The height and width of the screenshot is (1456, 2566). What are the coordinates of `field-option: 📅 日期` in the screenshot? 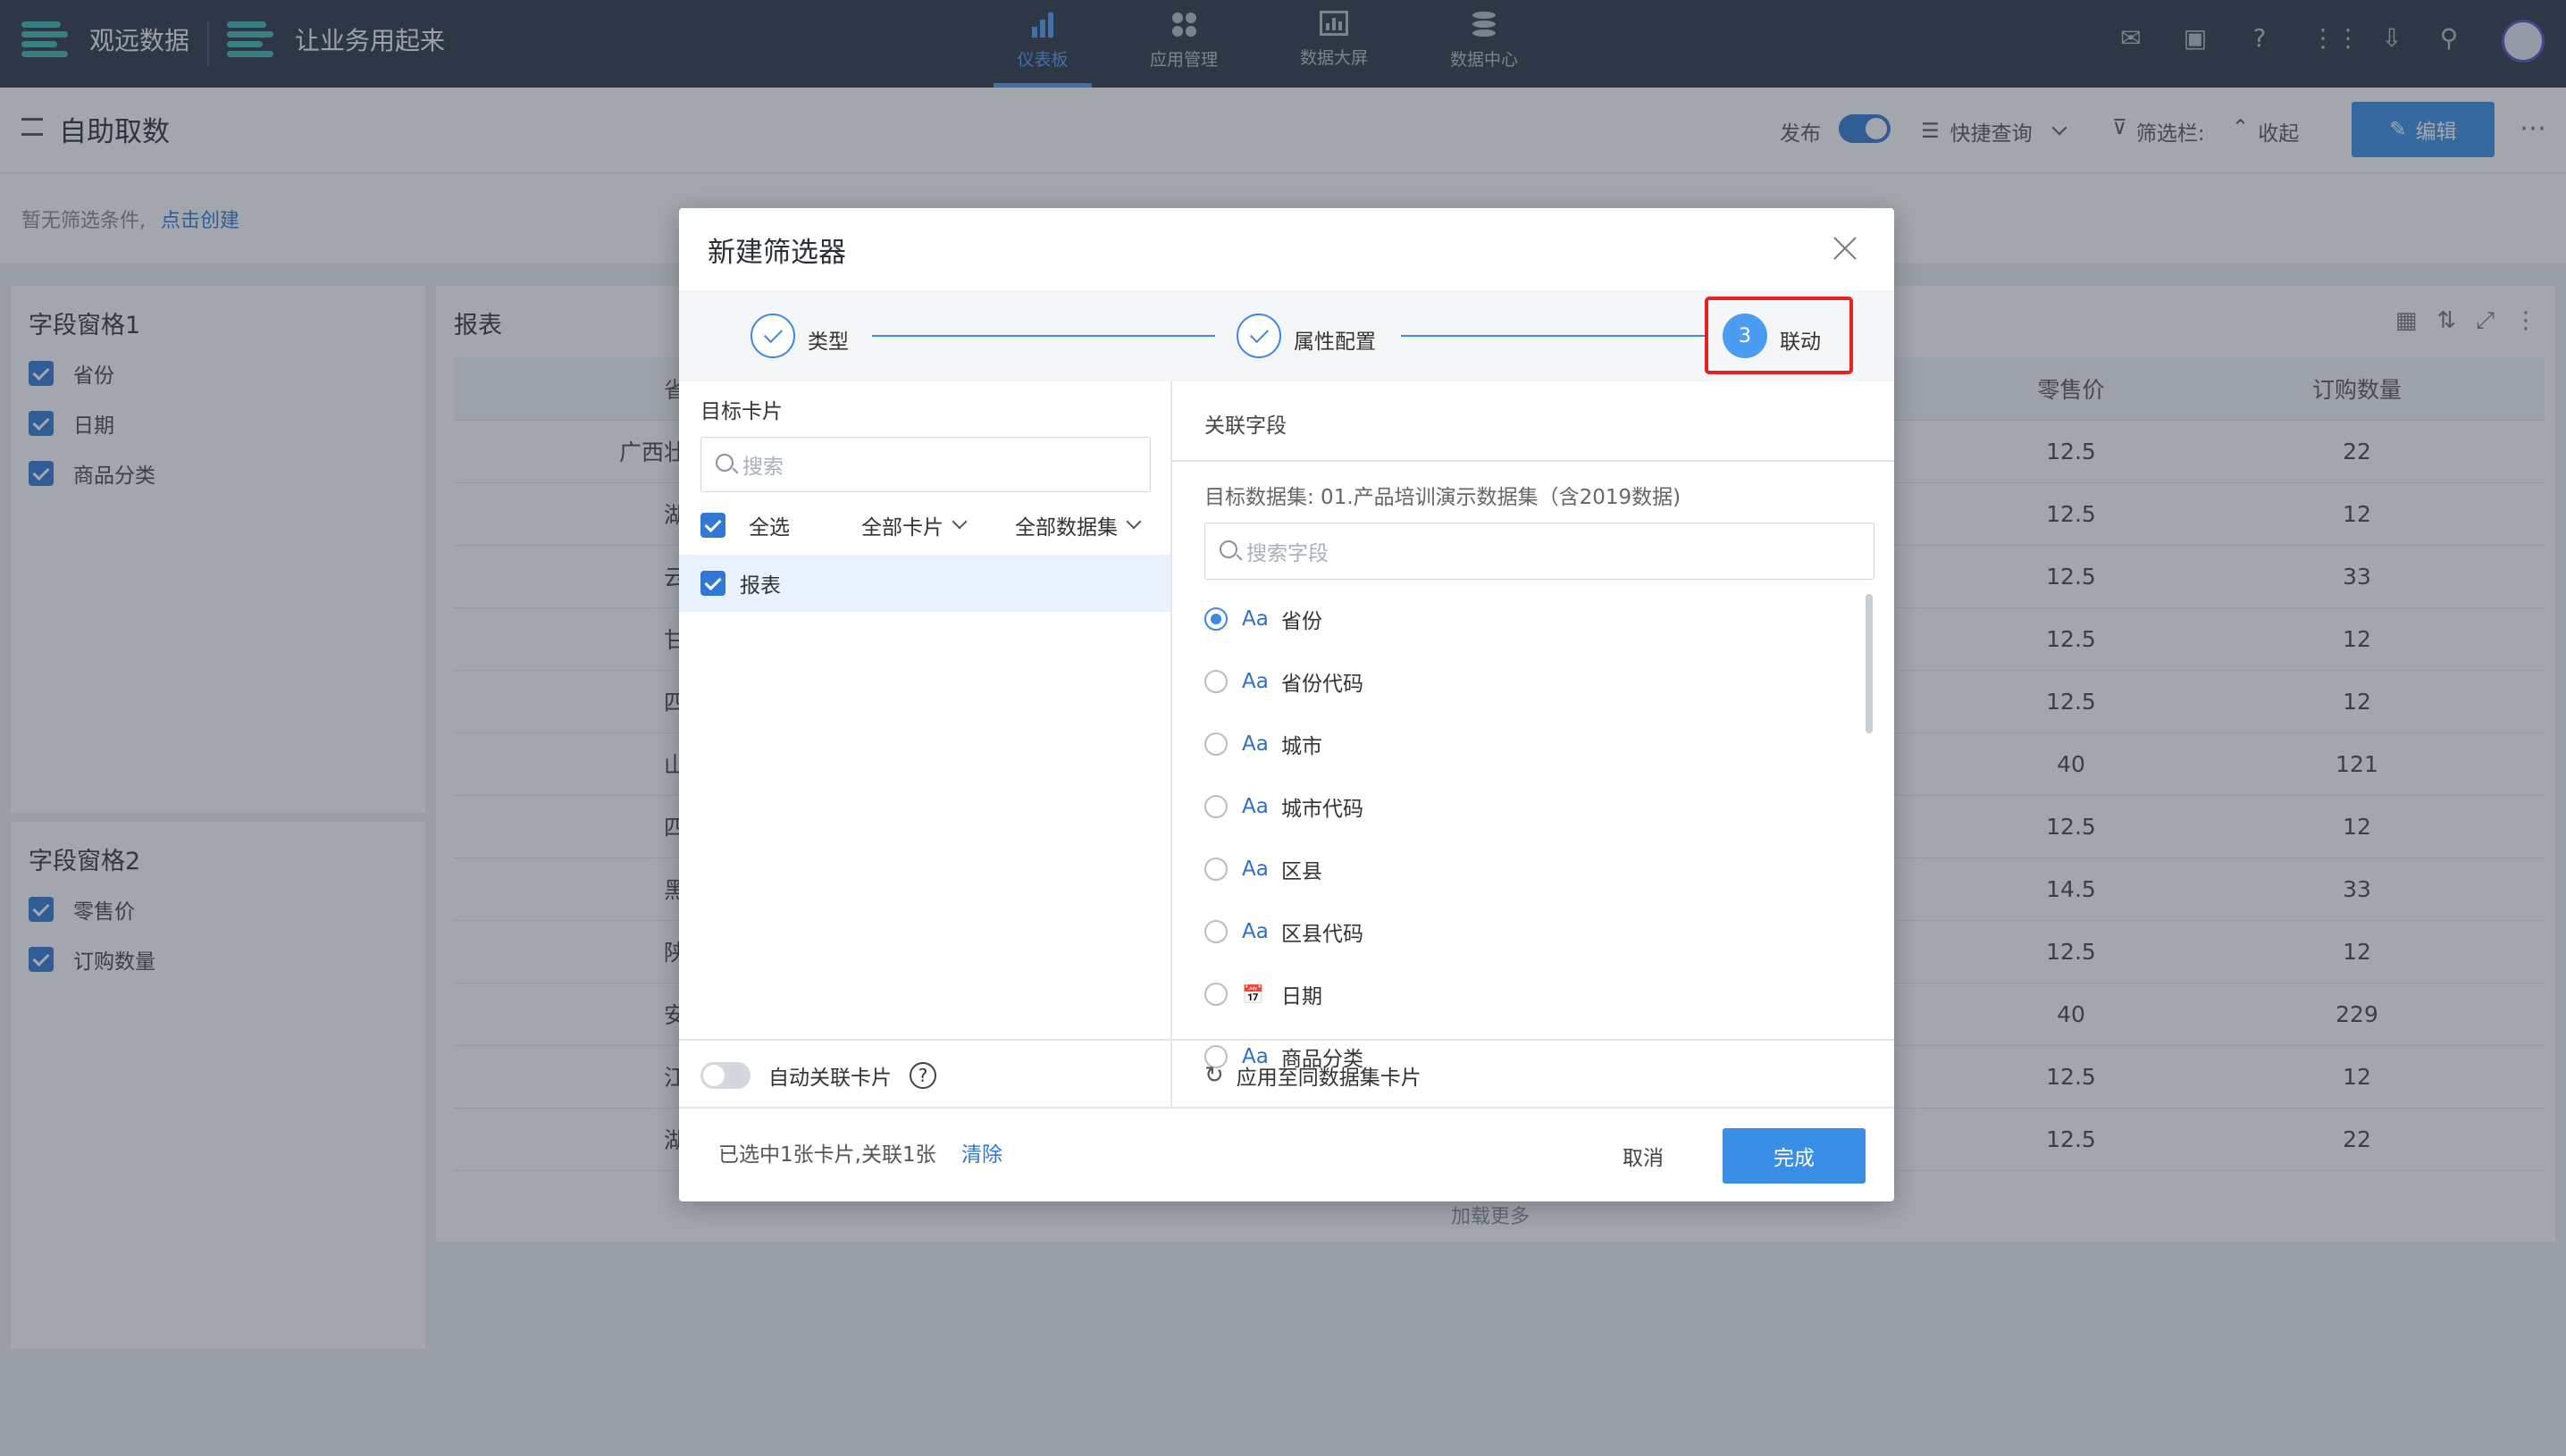 It's located at (1263, 994).